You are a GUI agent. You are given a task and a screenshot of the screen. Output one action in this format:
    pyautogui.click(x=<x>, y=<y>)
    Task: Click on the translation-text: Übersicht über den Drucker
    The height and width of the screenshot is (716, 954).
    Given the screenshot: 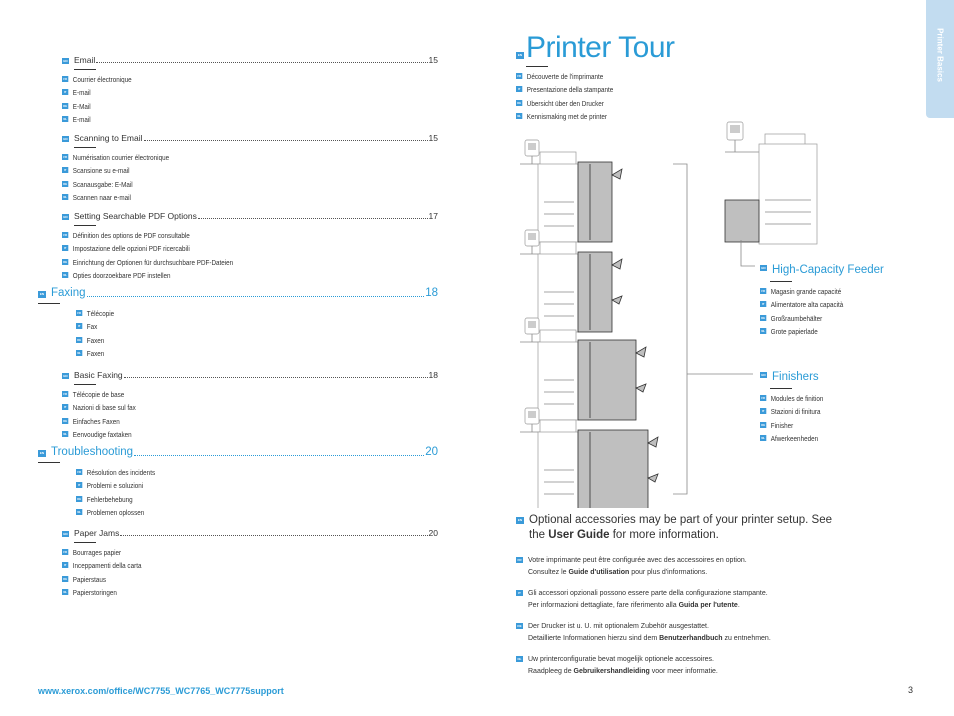 What is the action you would take?
    pyautogui.click(x=565, y=104)
    